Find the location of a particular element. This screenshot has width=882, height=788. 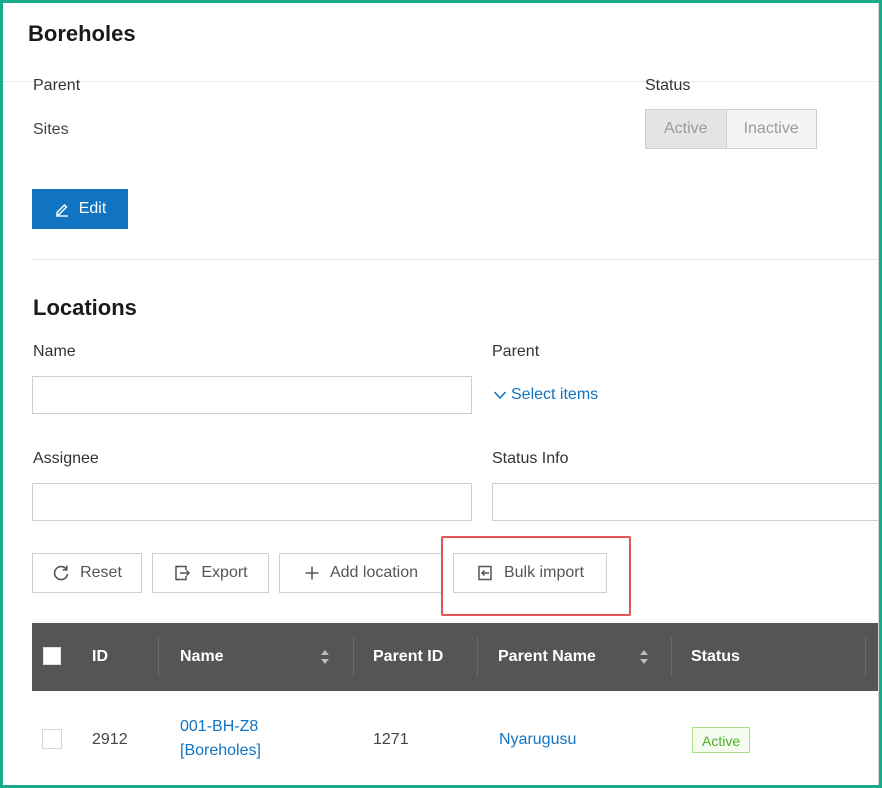

section-divider is located at coordinates (455, 259).